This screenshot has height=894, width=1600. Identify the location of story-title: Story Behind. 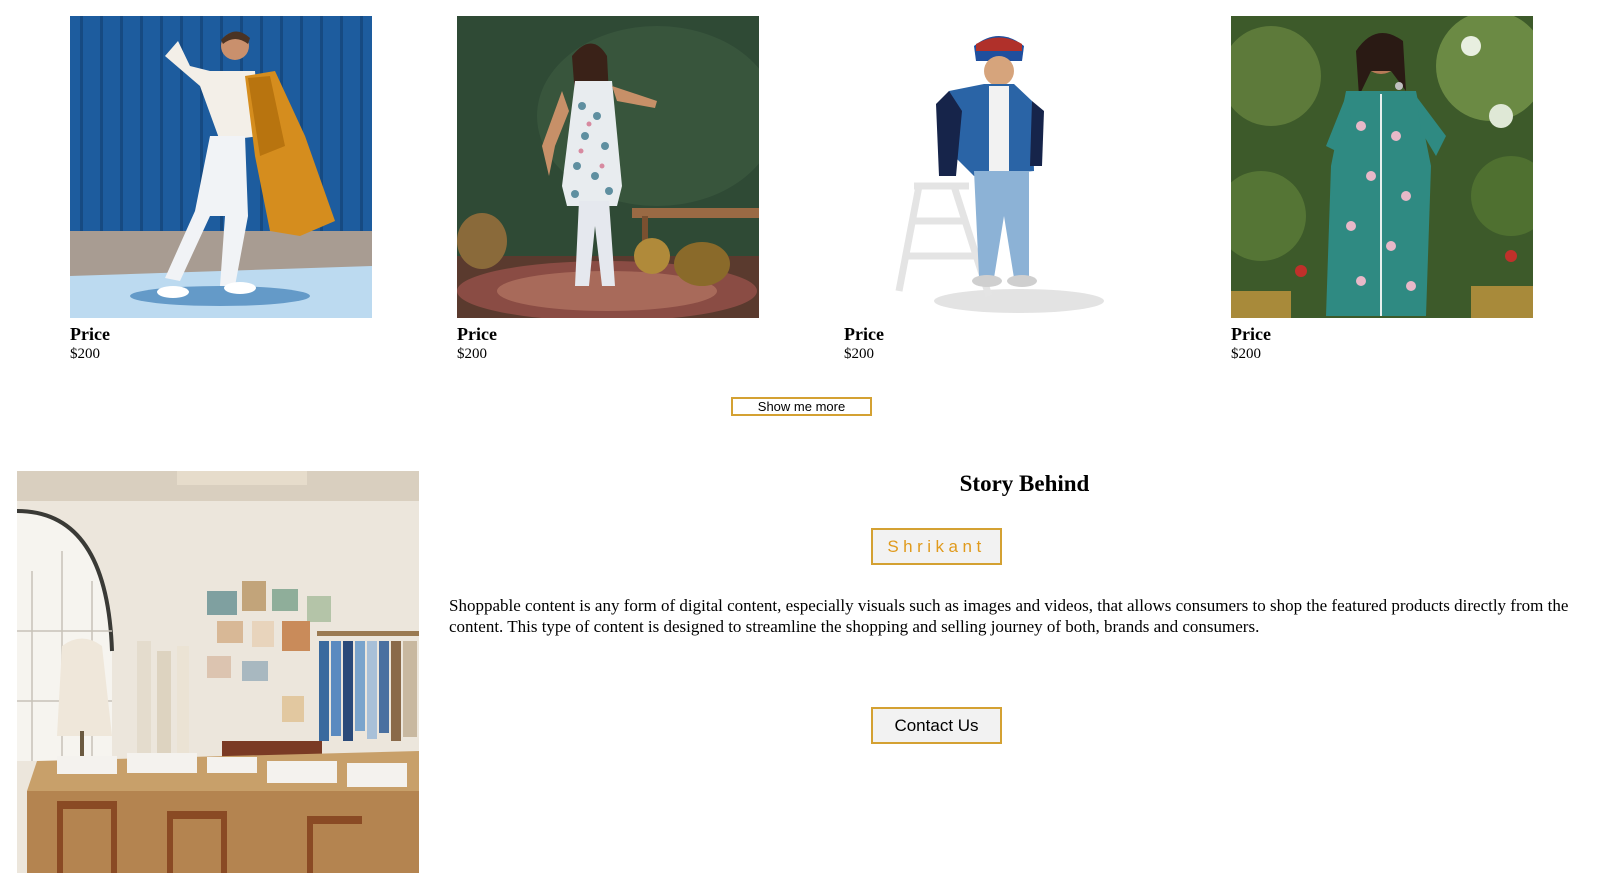
(1024, 484).